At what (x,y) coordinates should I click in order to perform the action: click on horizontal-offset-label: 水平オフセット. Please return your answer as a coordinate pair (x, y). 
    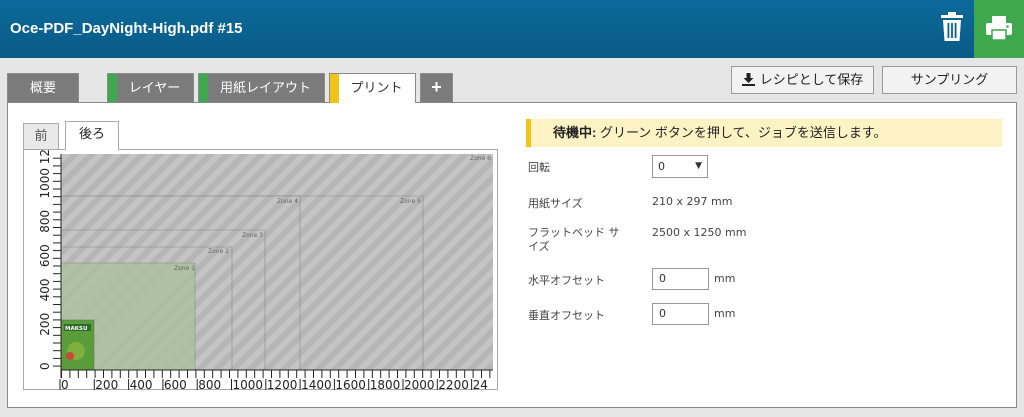
    Looking at the image, I should click on (566, 280).